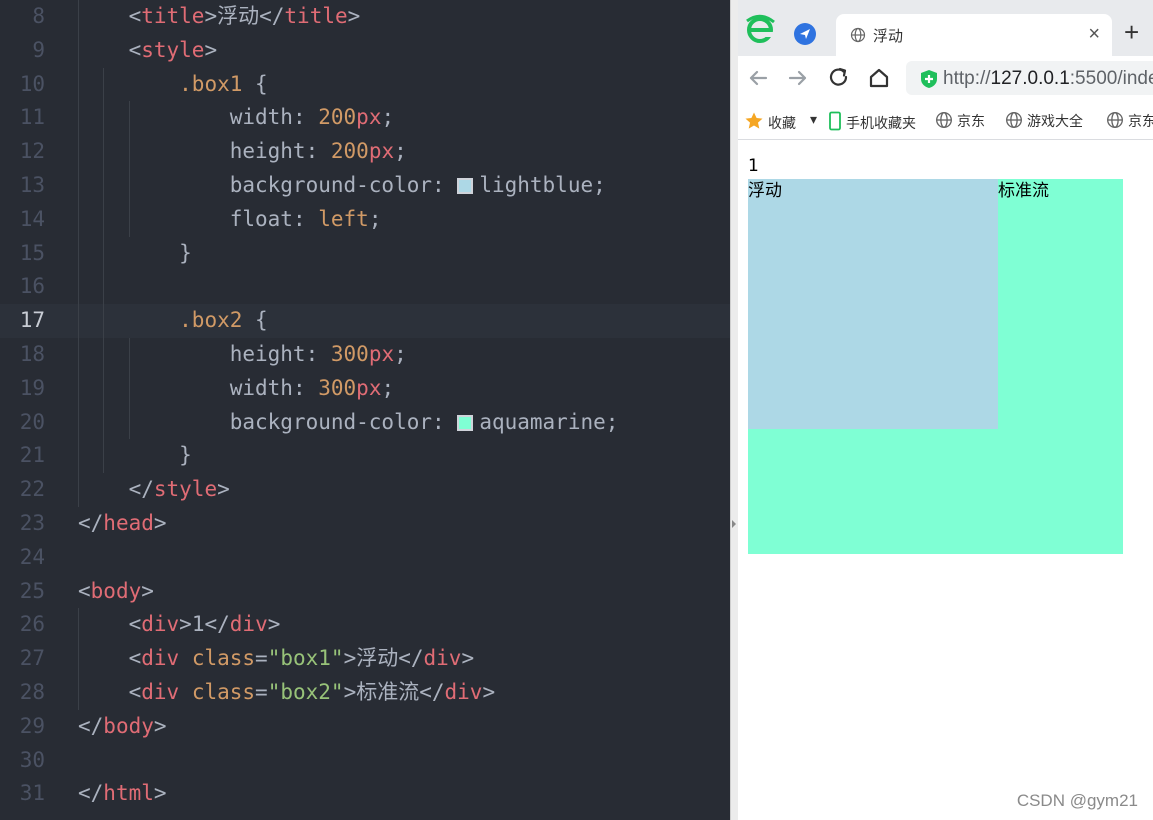  What do you see at coordinates (365, 727) in the screenshot?
I see `code-line: 29 </body>` at bounding box center [365, 727].